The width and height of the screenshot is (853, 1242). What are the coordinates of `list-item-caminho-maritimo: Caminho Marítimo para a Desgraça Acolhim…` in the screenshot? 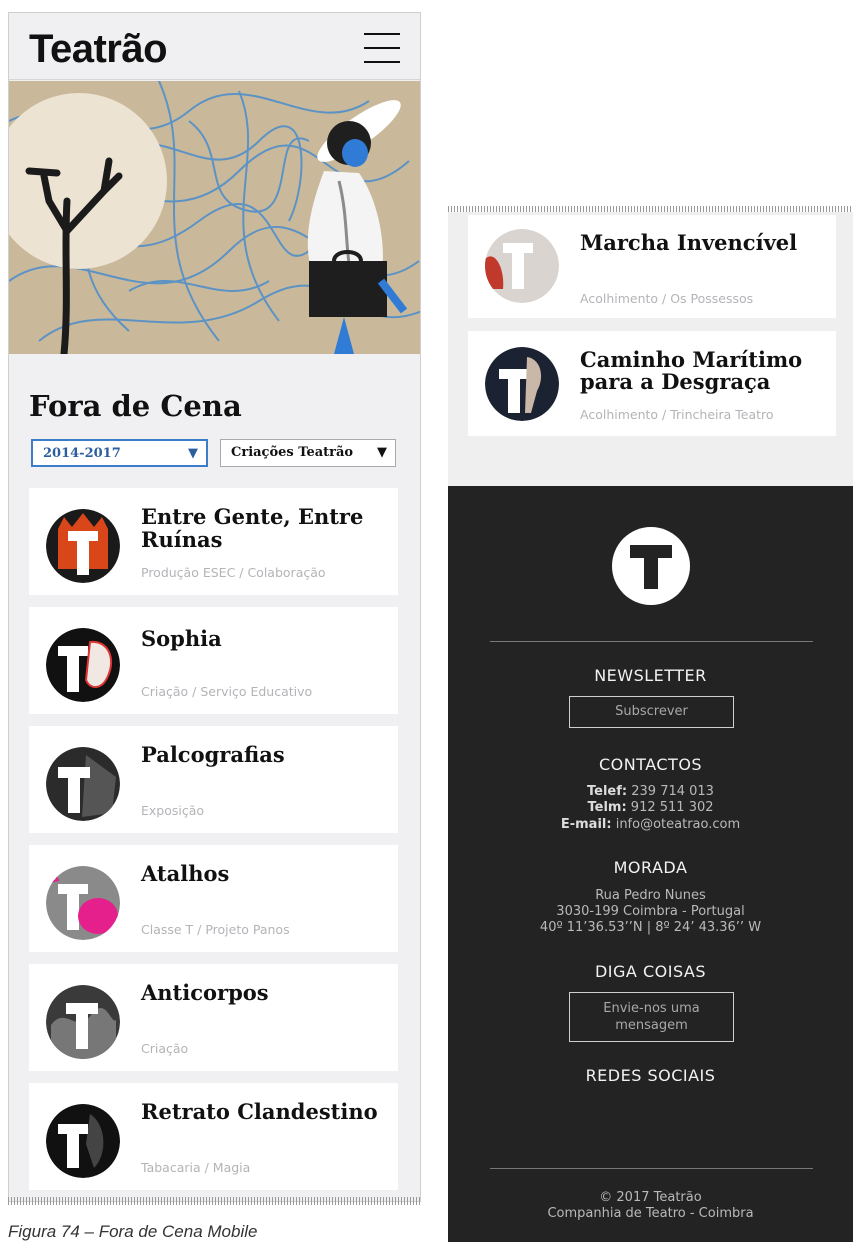 It's located at (652, 383).